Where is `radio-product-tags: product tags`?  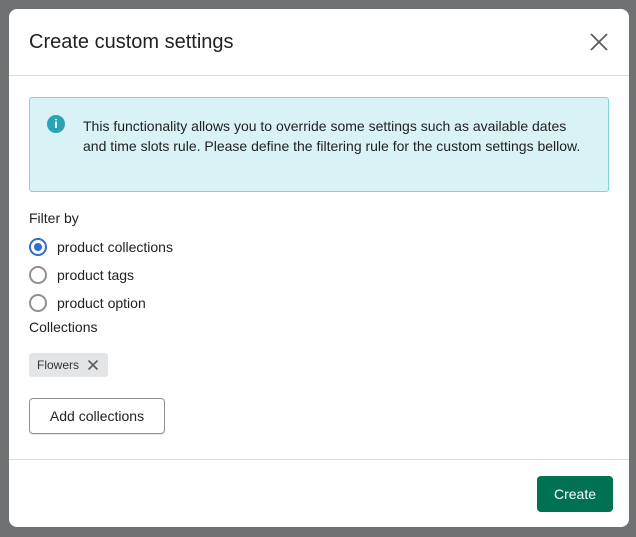
radio-product-tags: product tags is located at coordinates (81, 275).